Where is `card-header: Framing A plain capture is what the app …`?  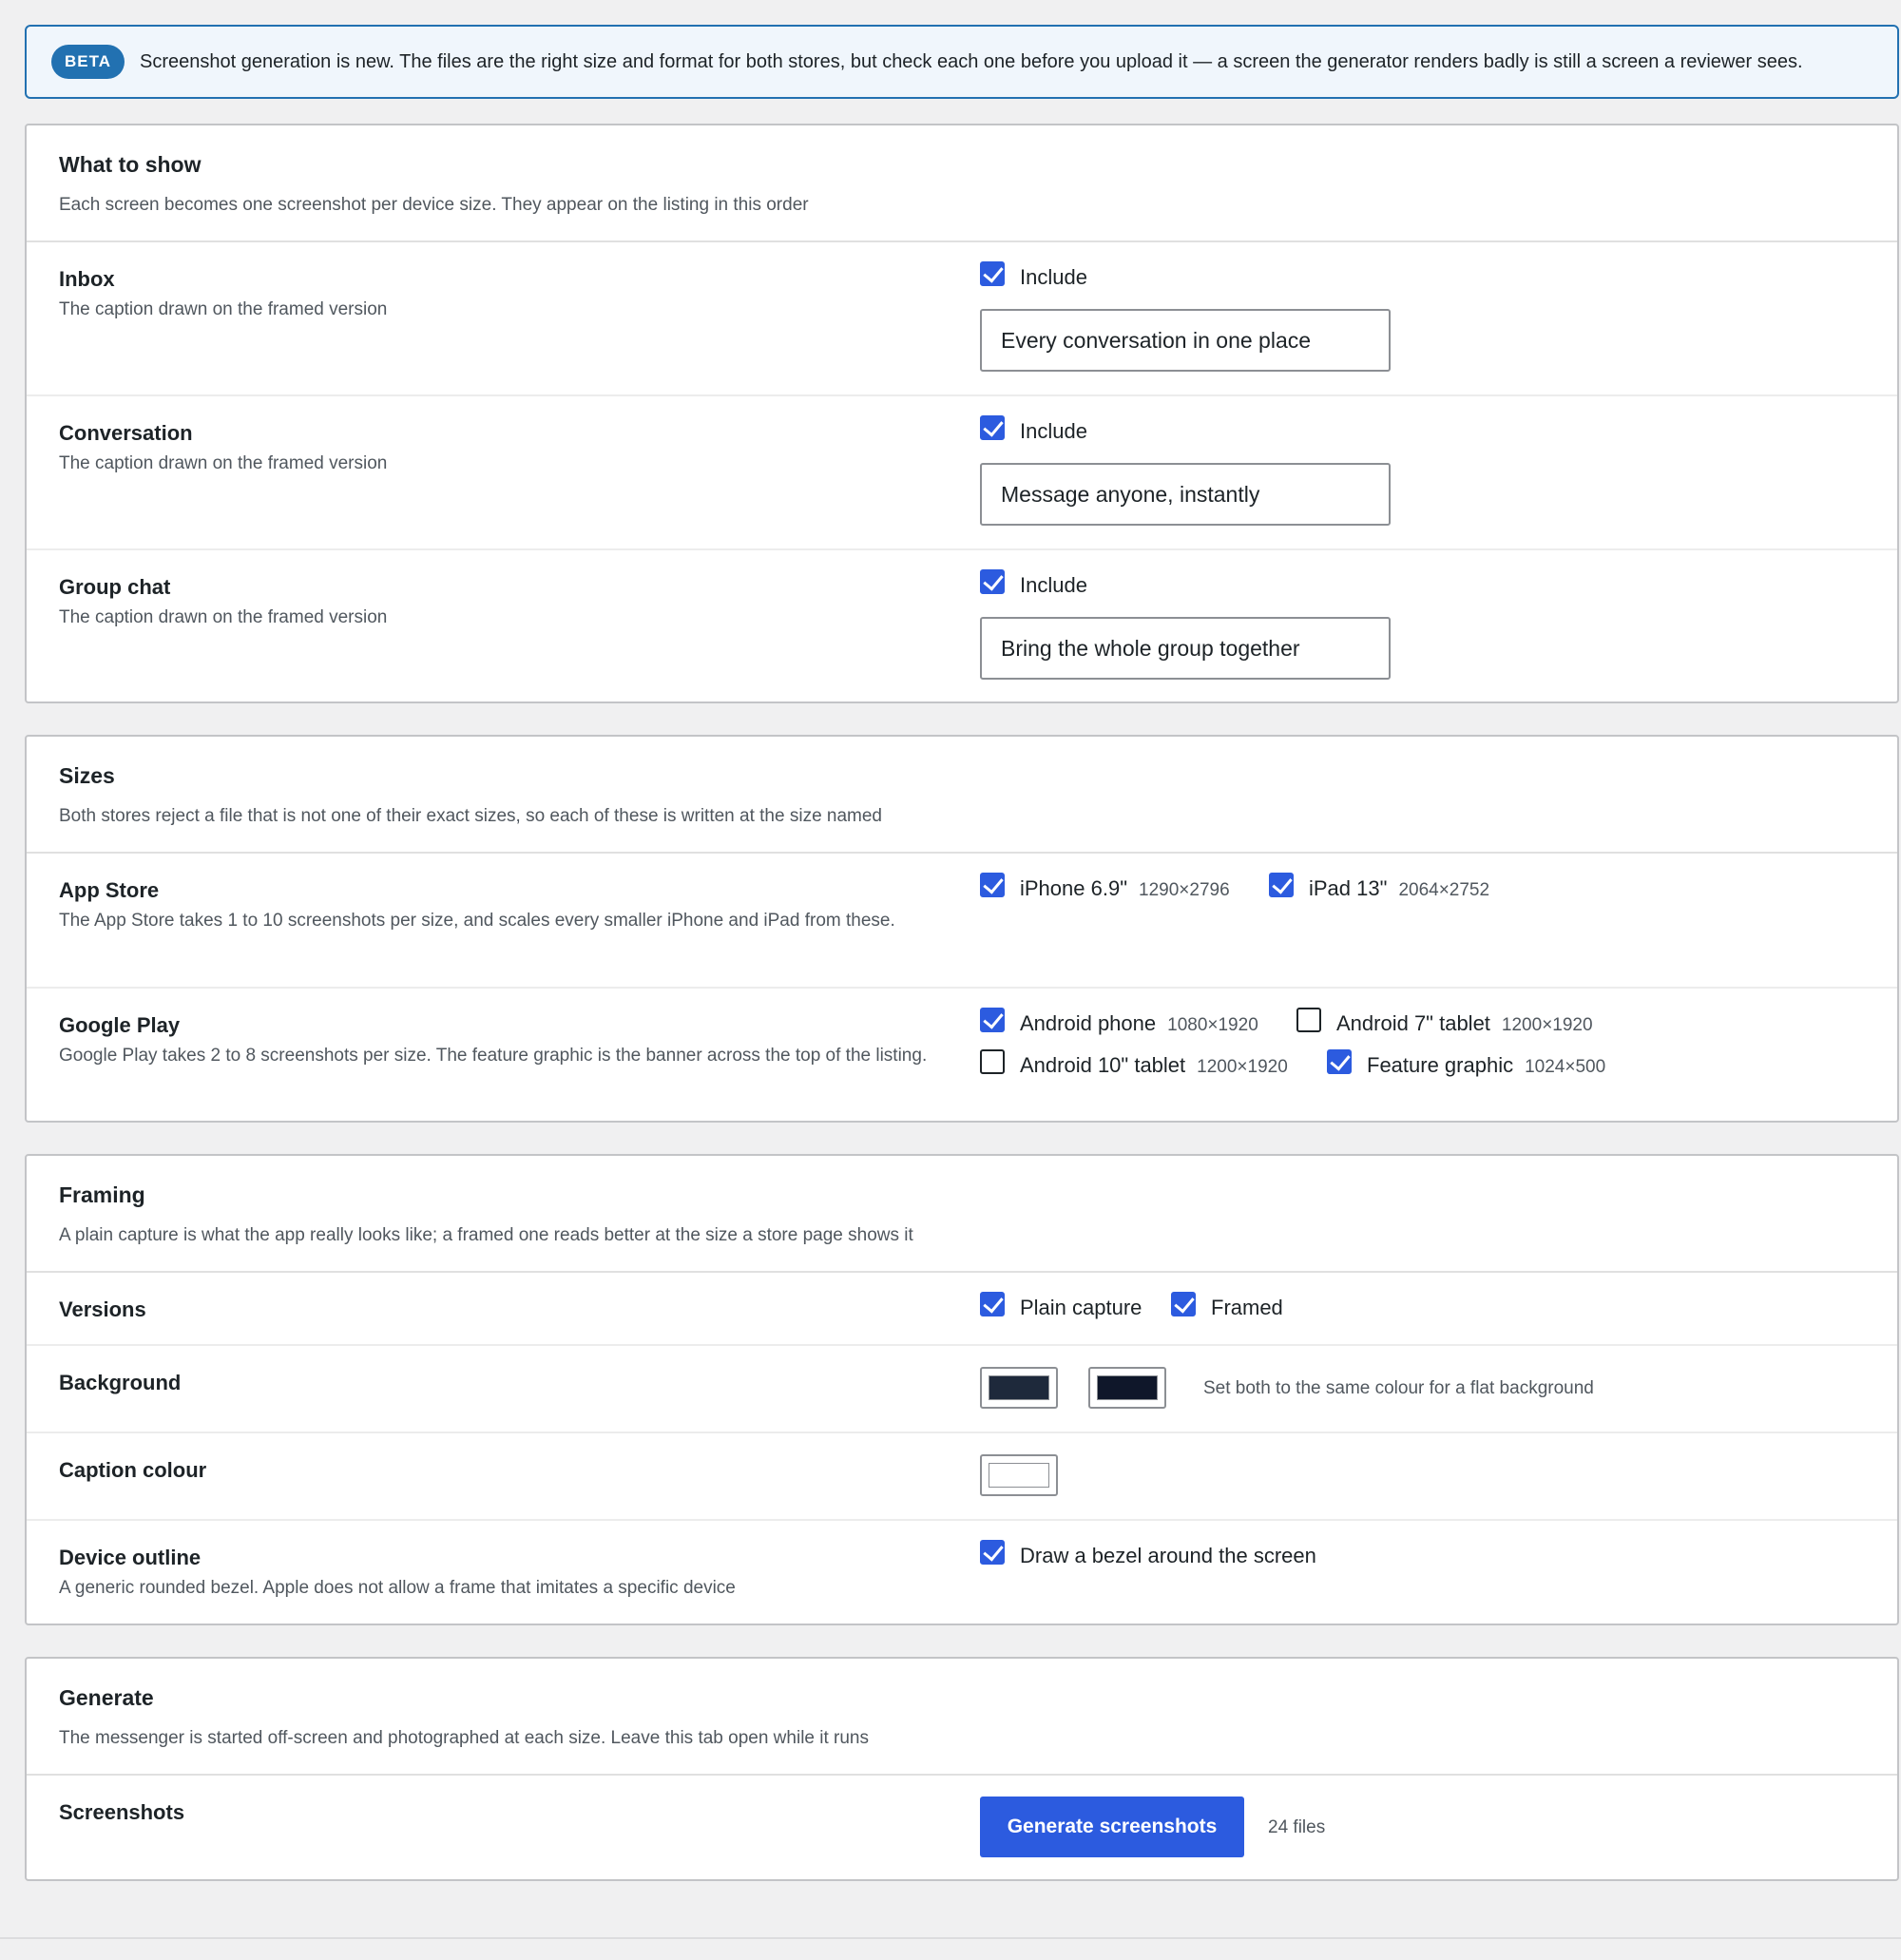 card-header: Framing A plain capture is what the app … is located at coordinates (962, 1214).